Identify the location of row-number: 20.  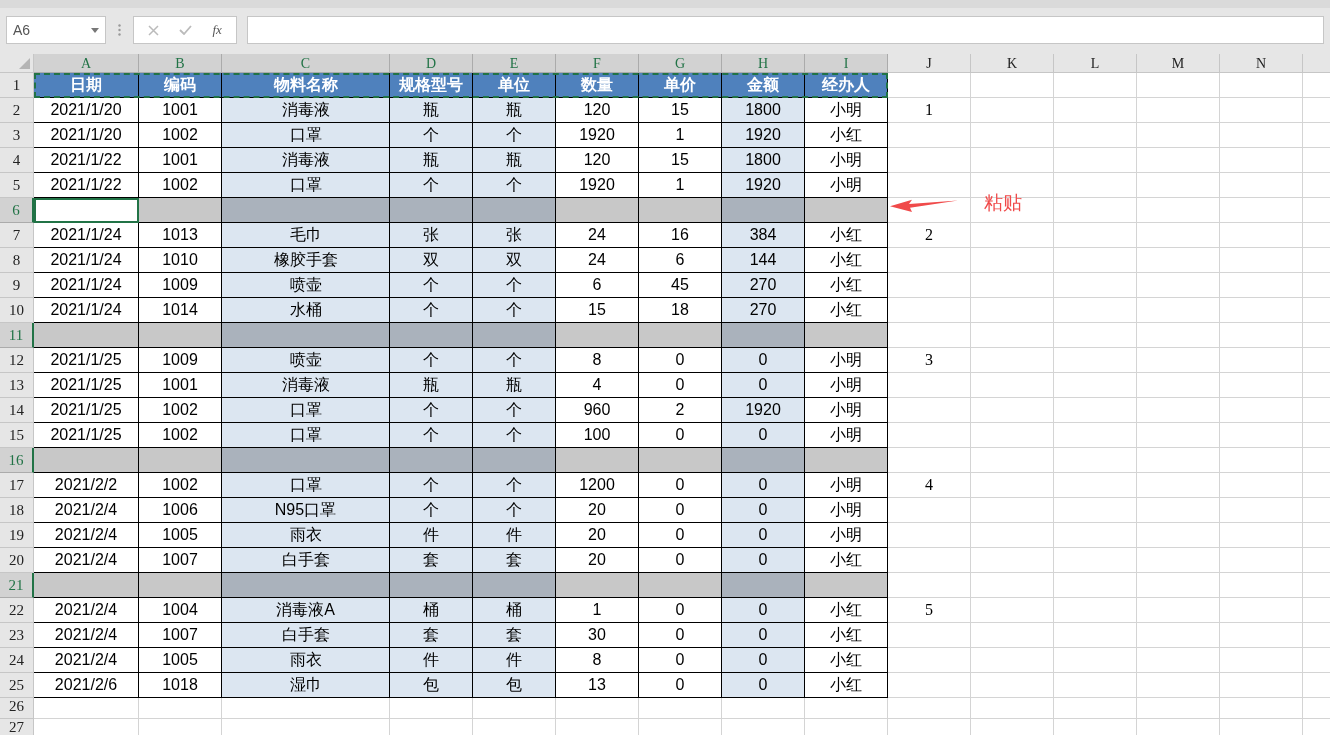
(17, 560).